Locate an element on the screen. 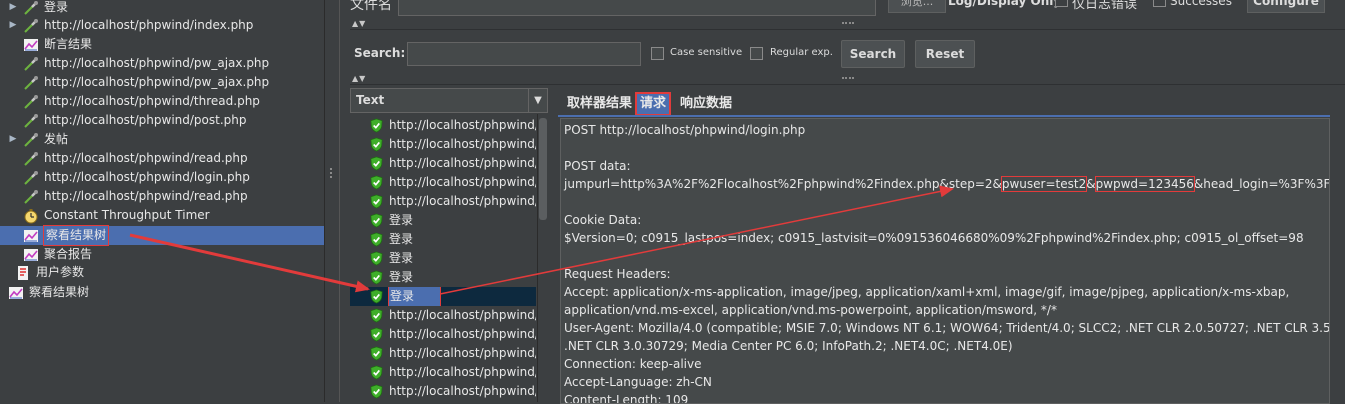 The width and height of the screenshot is (1345, 404). tree-item: Constant Throughput Timer is located at coordinates (160, 215).